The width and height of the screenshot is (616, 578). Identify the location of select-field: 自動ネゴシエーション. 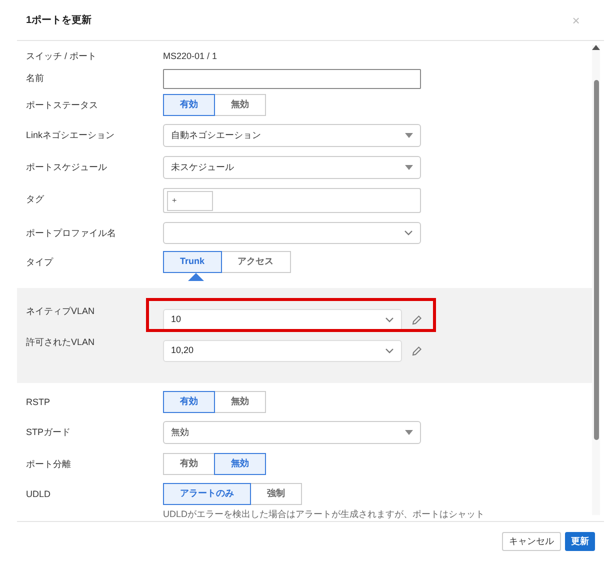
(292, 135).